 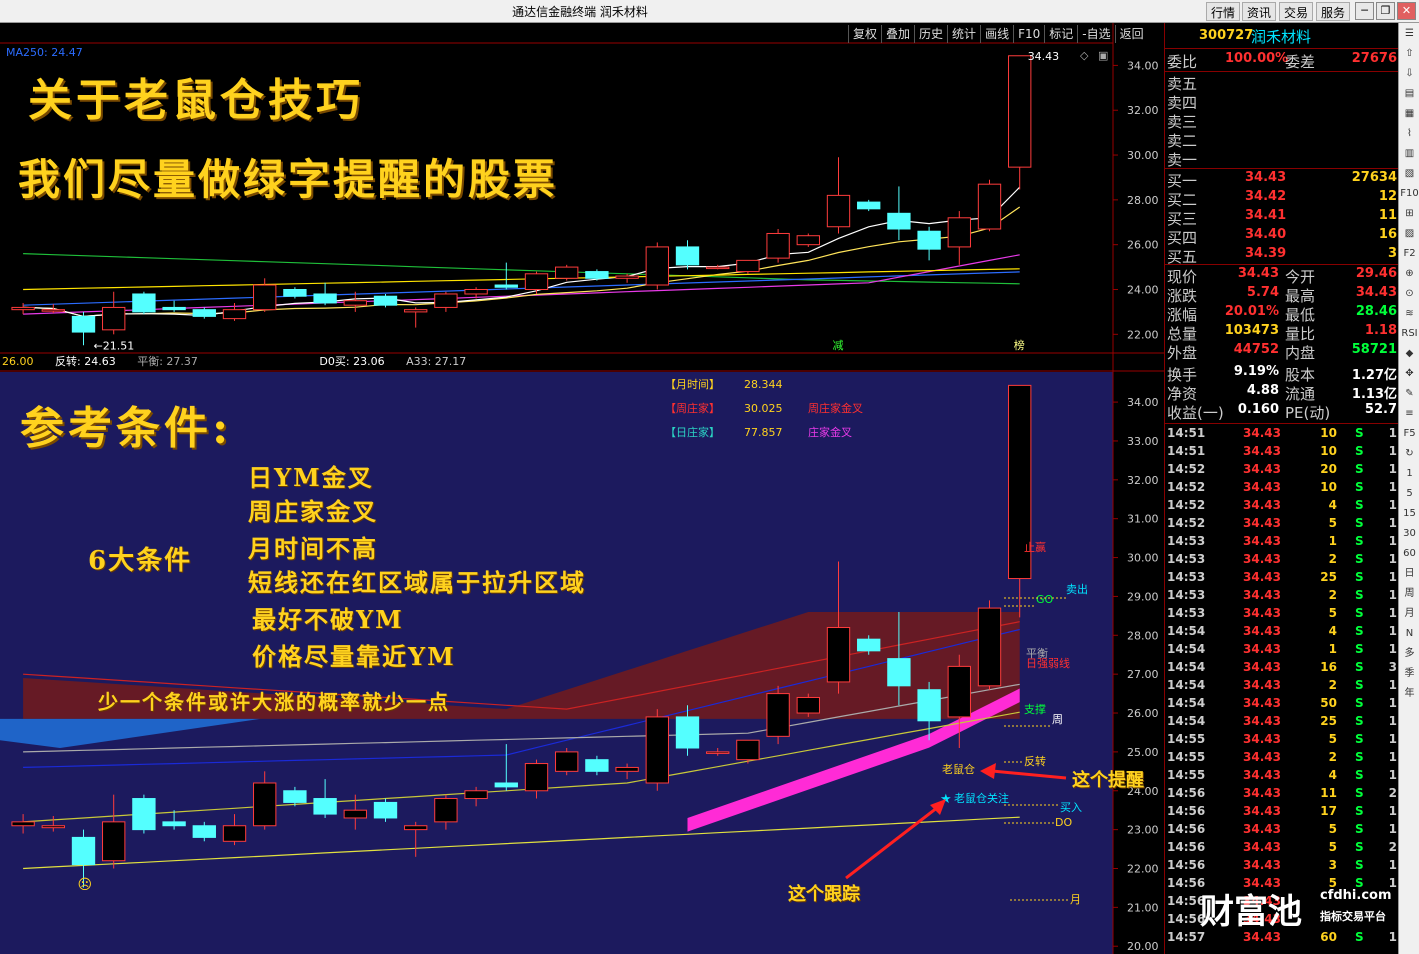 I want to click on bid-price: 34.41, so click(x=1266, y=215).